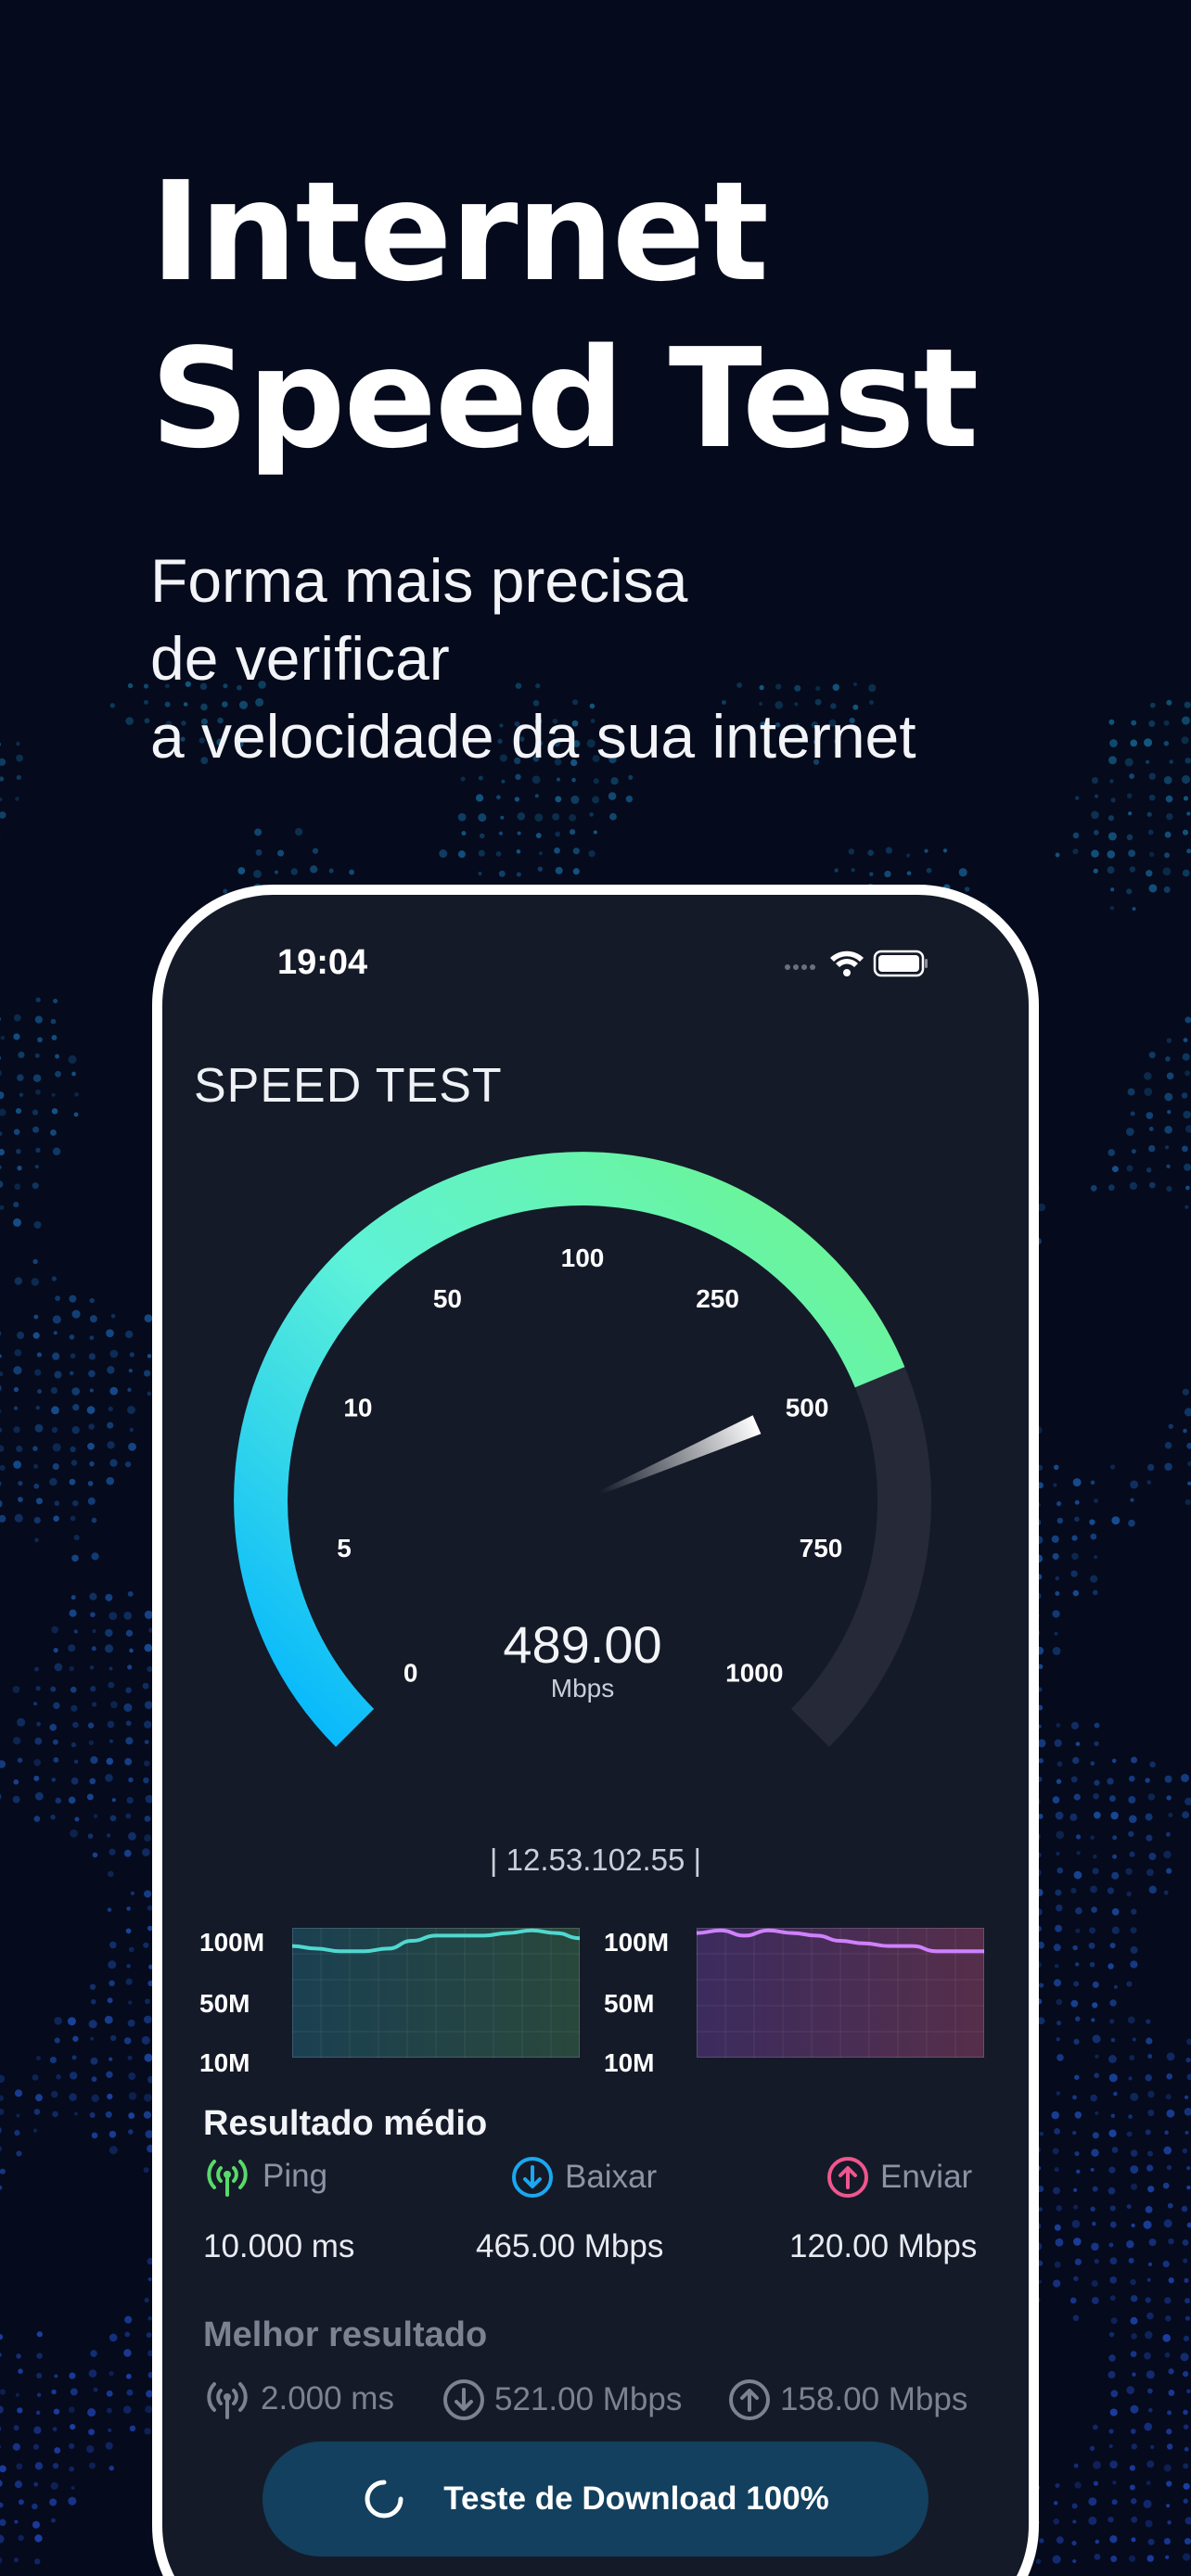 The width and height of the screenshot is (1191, 2576). I want to click on upload-chart: 100M 50M 10M, so click(798, 1996).